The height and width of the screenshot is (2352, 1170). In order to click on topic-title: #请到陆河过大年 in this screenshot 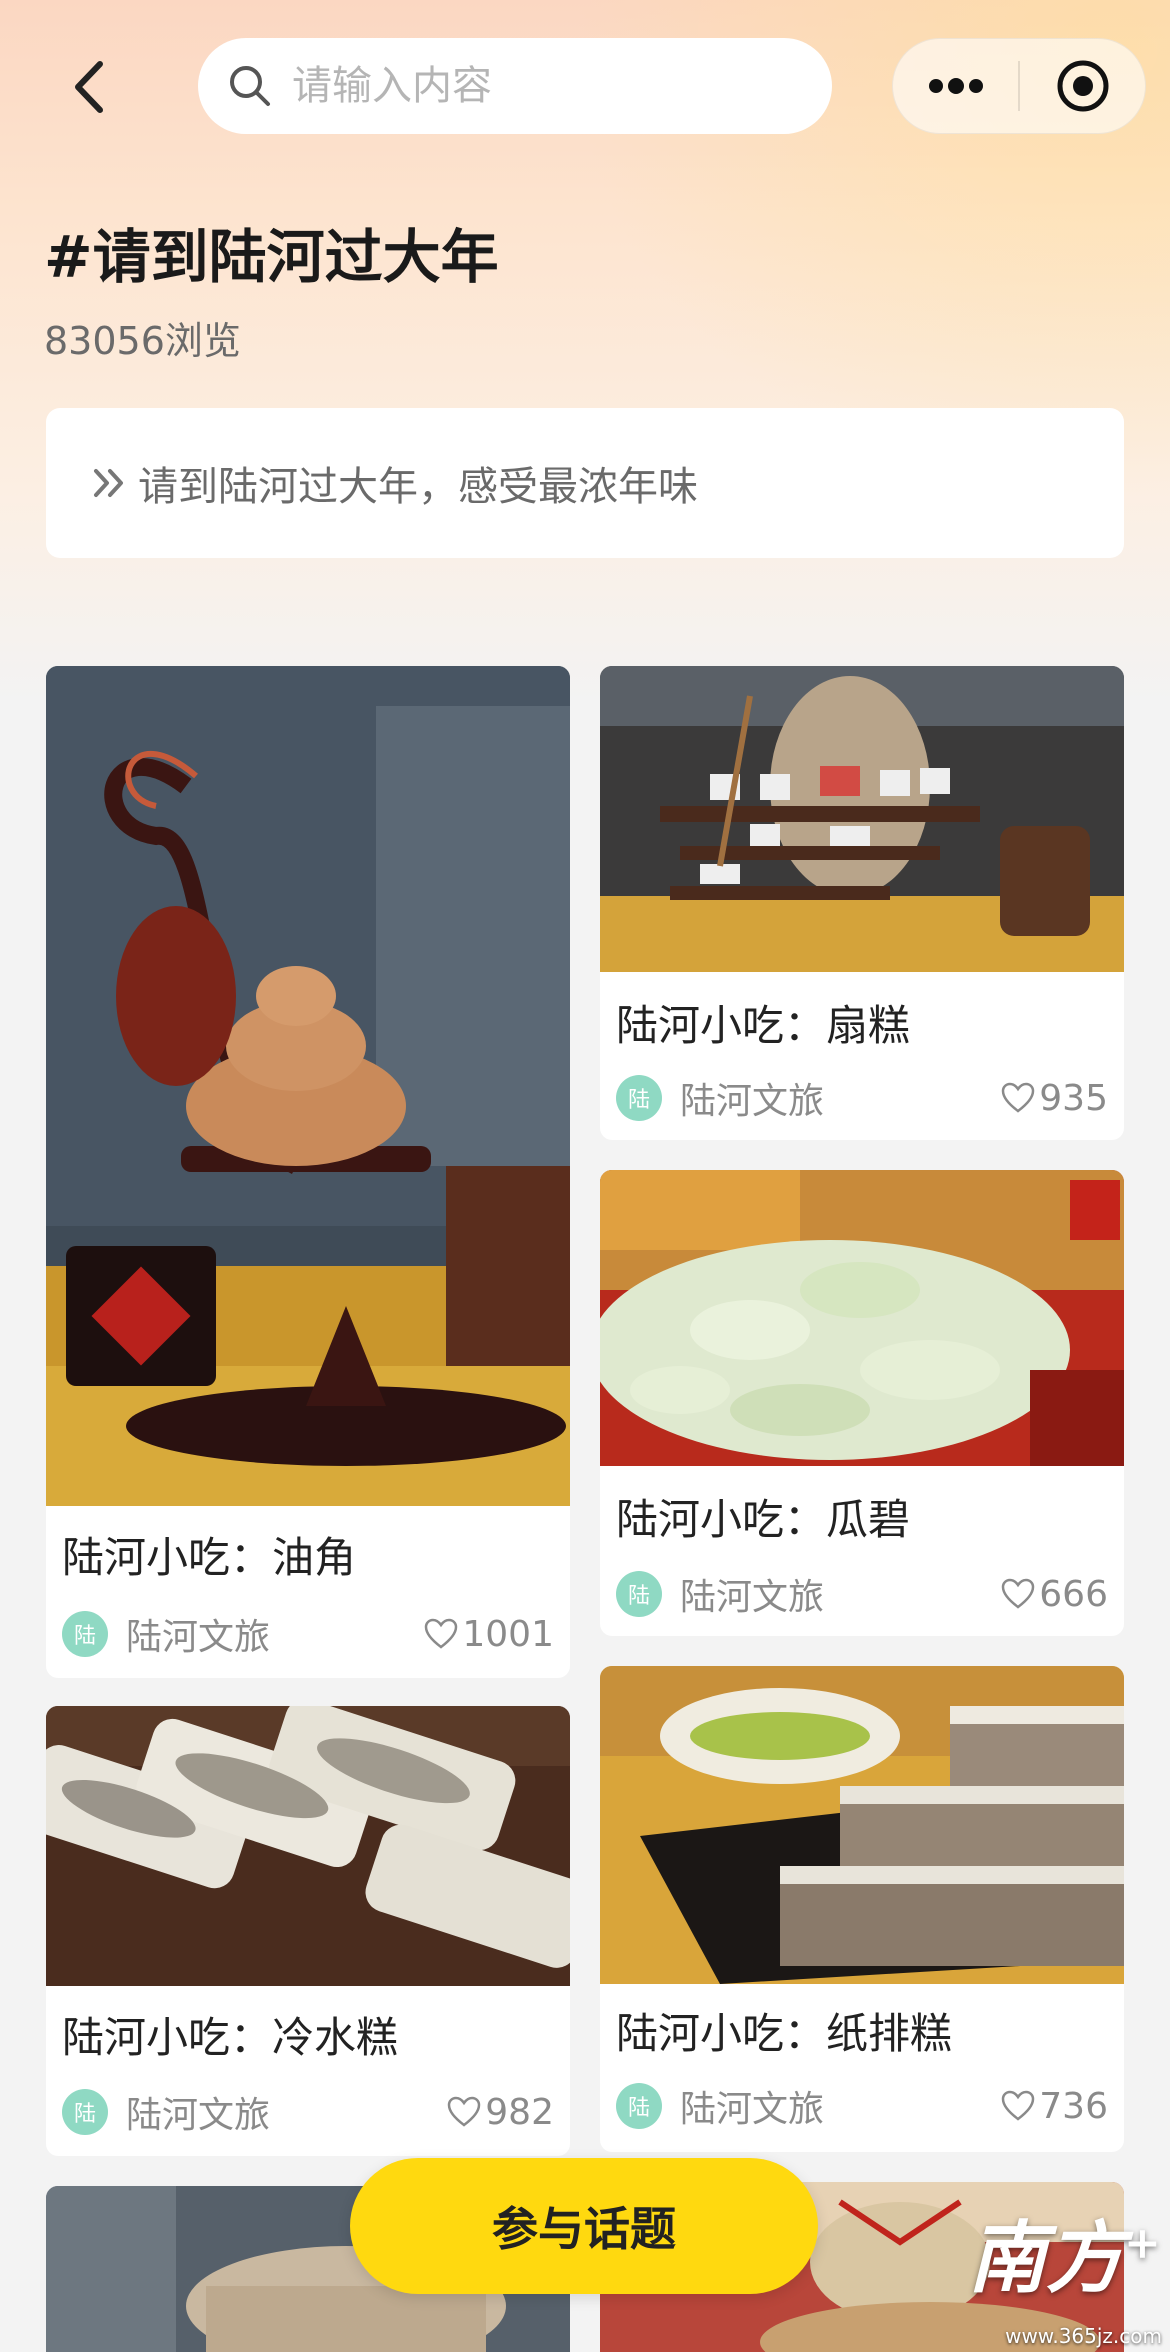, I will do `click(271, 257)`.